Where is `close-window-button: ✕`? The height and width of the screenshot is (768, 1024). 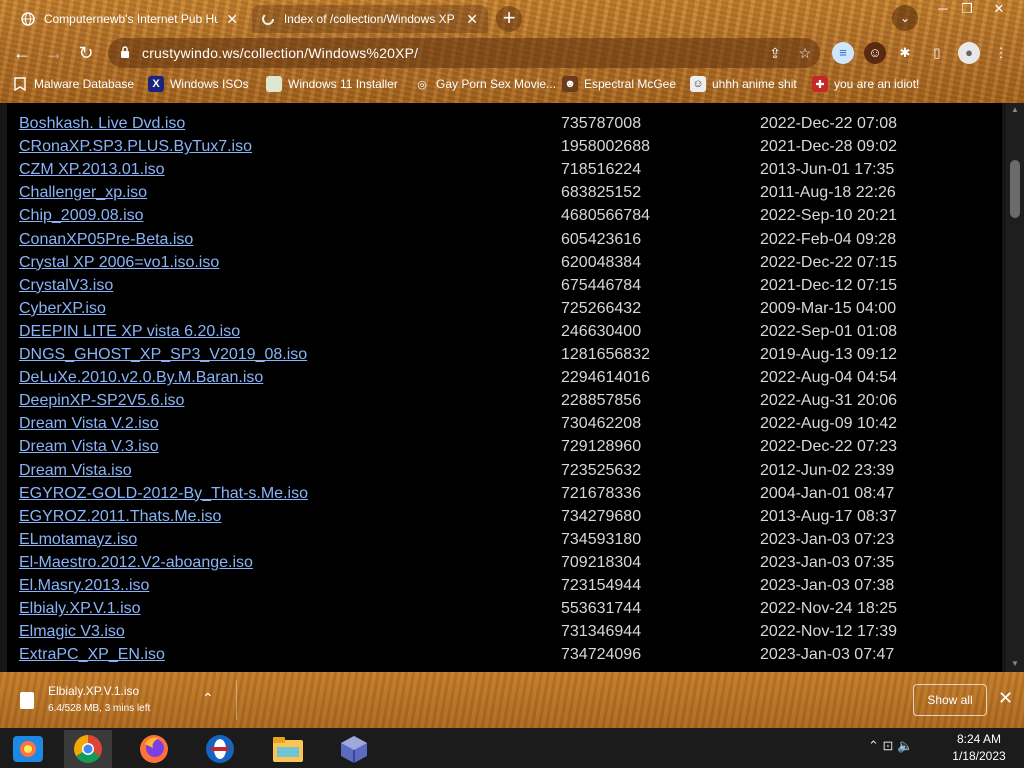
close-window-button: ✕ is located at coordinates (999, 10).